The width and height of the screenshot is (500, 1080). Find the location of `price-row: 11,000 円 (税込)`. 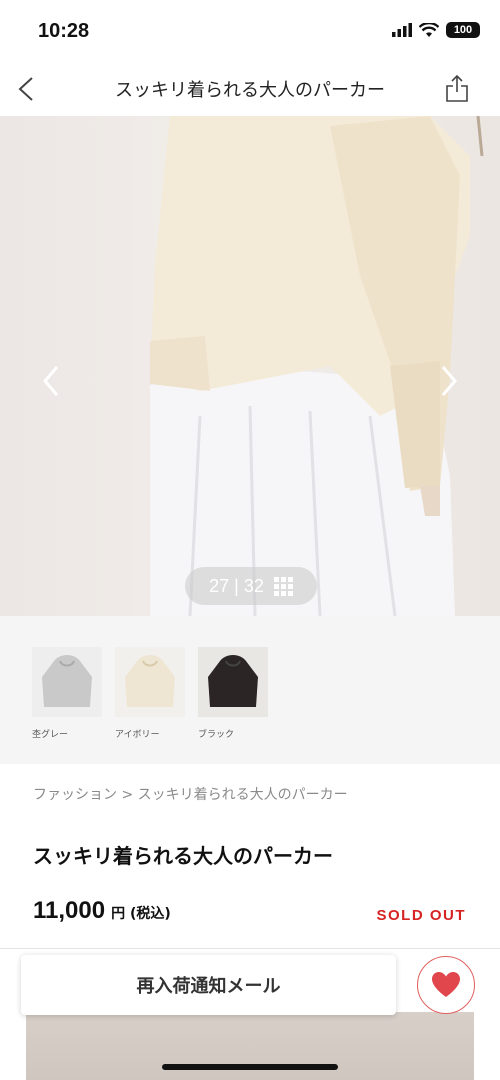

price-row: 11,000 円 (税込) is located at coordinates (102, 911).